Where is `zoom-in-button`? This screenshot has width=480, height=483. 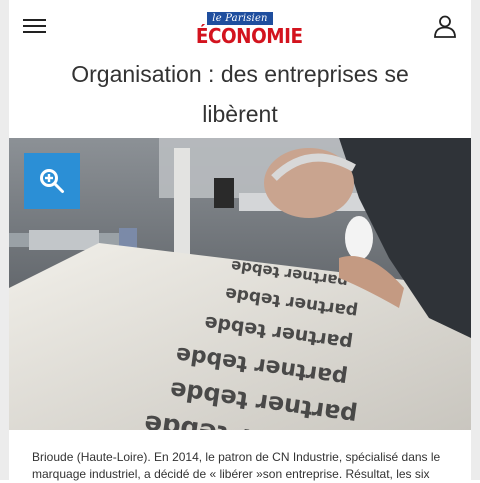 zoom-in-button is located at coordinates (52, 181).